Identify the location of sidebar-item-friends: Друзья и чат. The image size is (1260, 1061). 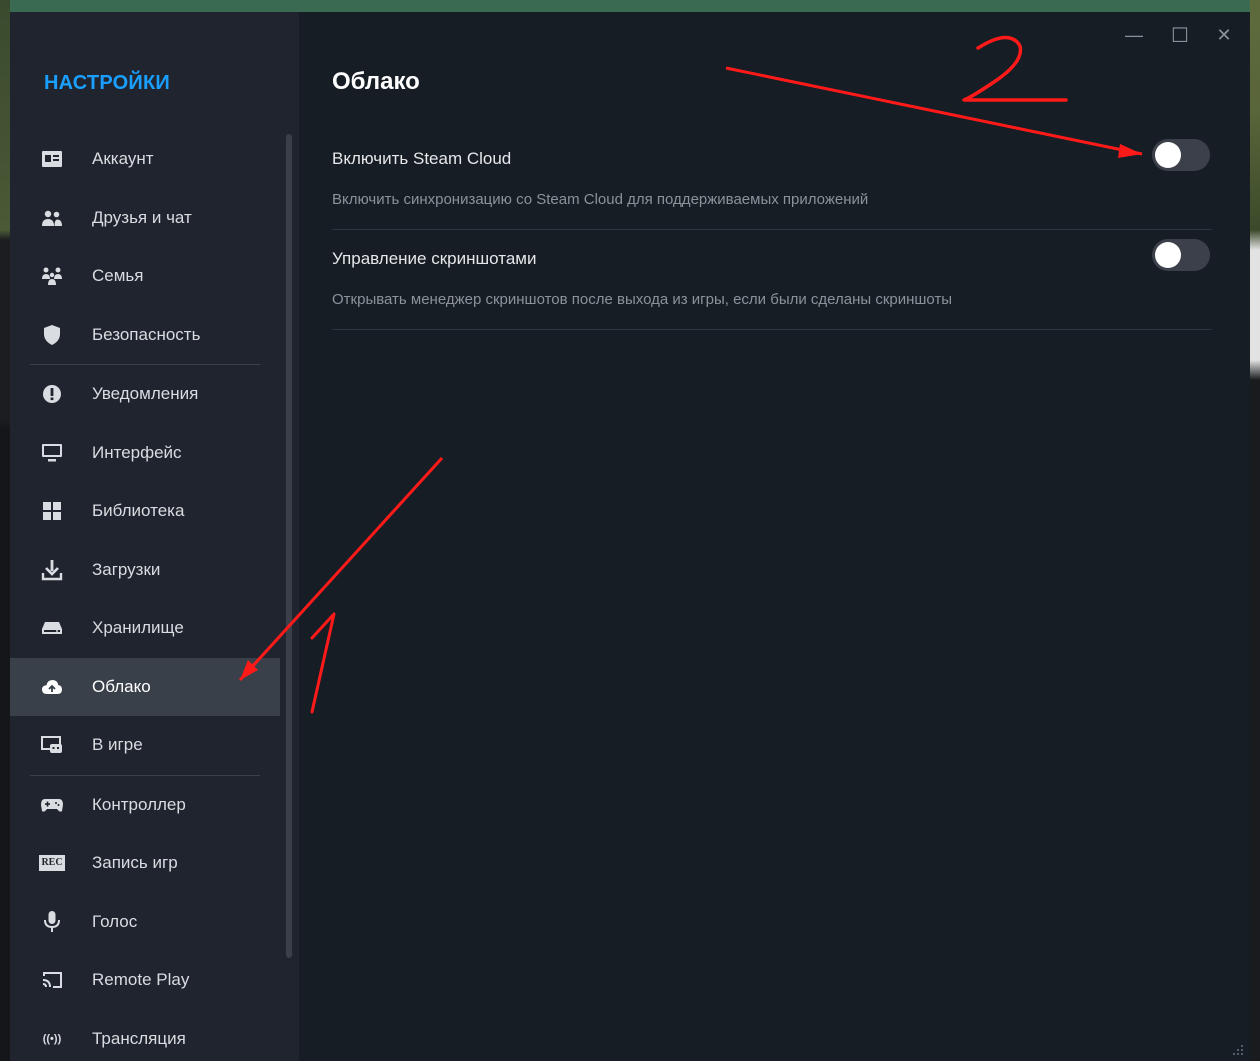
(145, 218).